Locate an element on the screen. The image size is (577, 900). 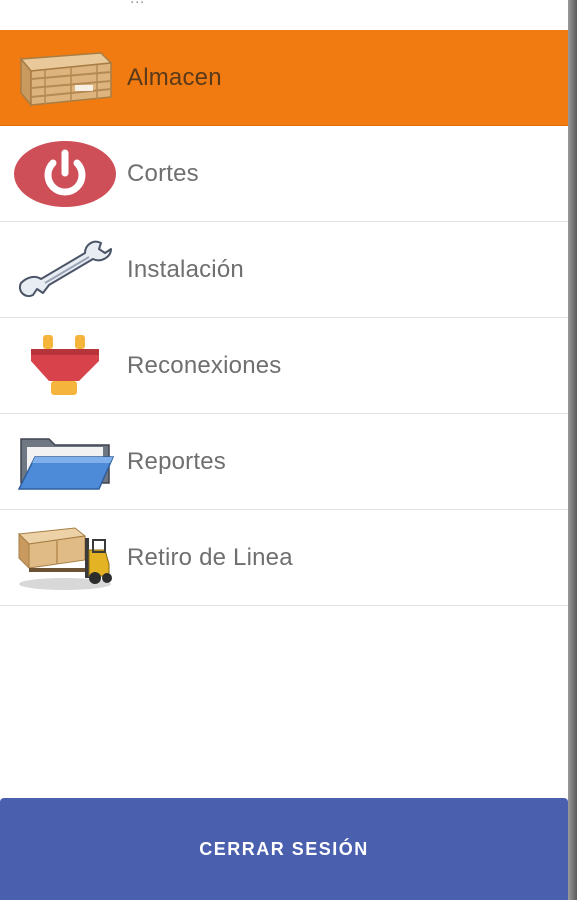
logout-button-label: CERRAR SESIÓN is located at coordinates (284, 848).